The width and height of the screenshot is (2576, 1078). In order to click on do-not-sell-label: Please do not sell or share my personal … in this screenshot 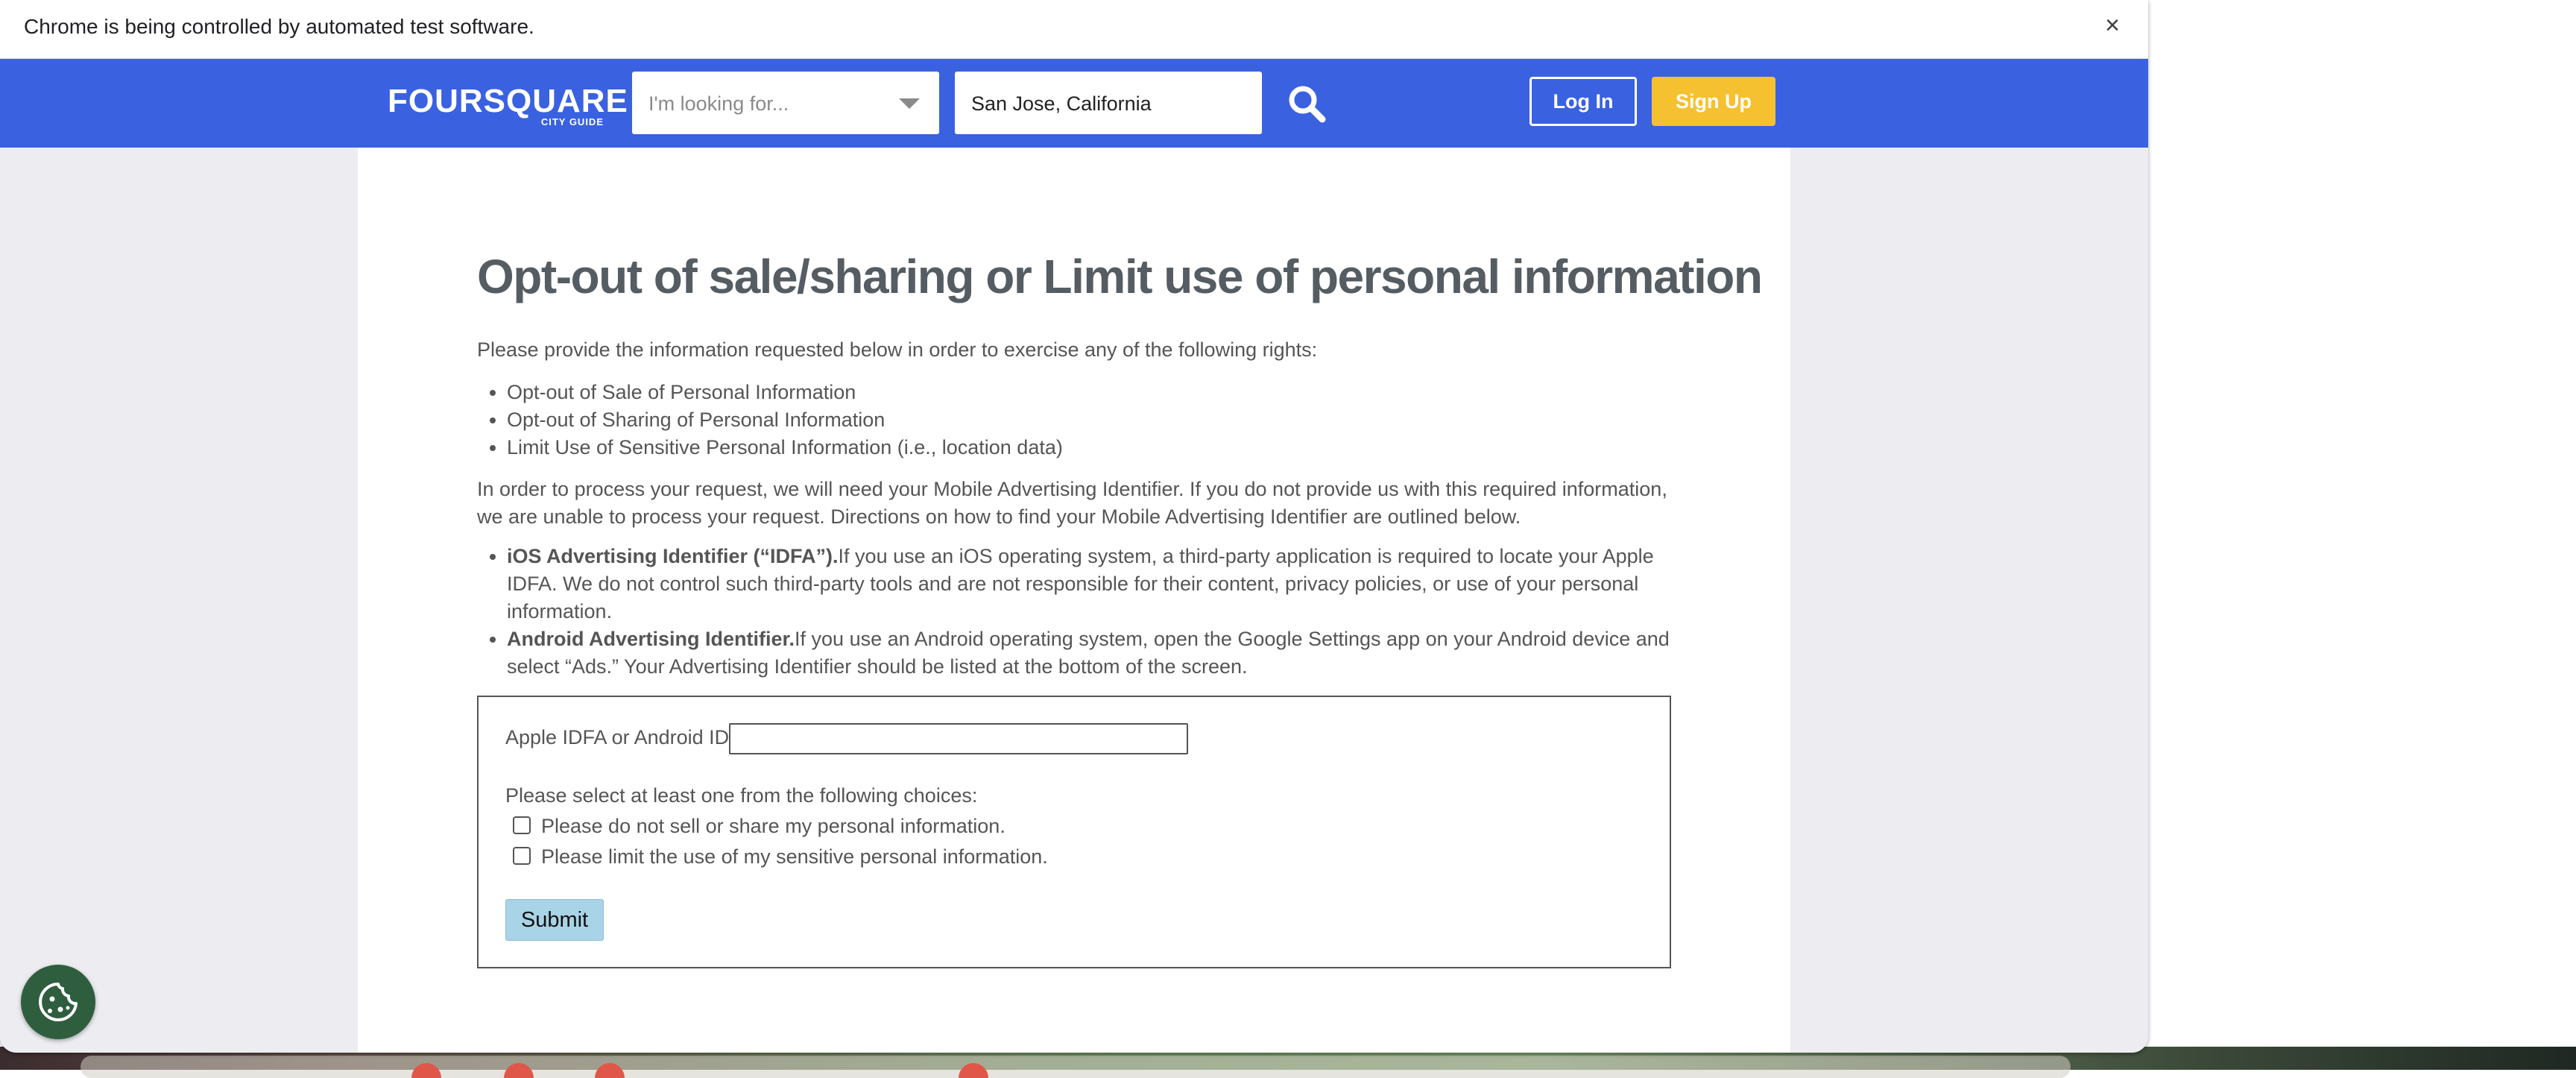, I will do `click(774, 826)`.